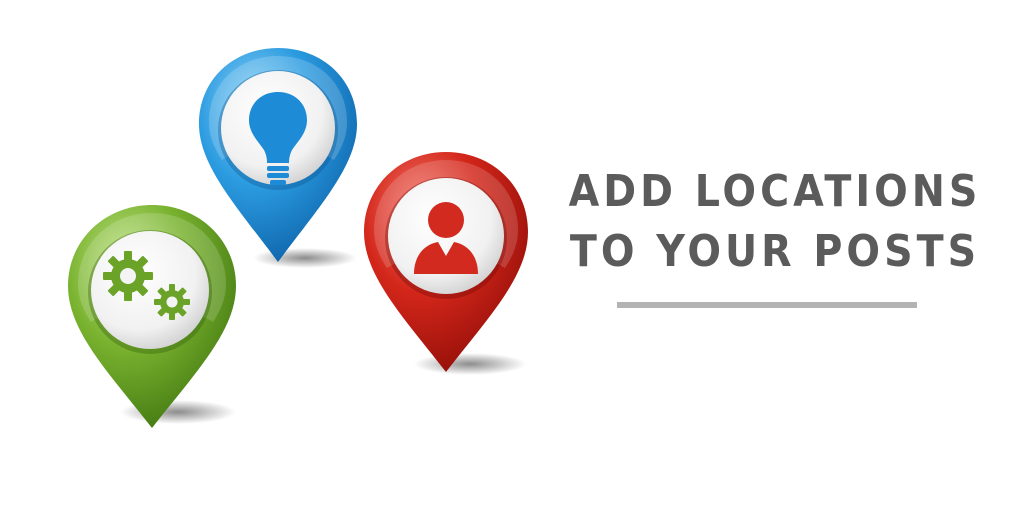 The width and height of the screenshot is (1024, 512). What do you see at coordinates (278, 155) in the screenshot?
I see `blue-location-pin` at bounding box center [278, 155].